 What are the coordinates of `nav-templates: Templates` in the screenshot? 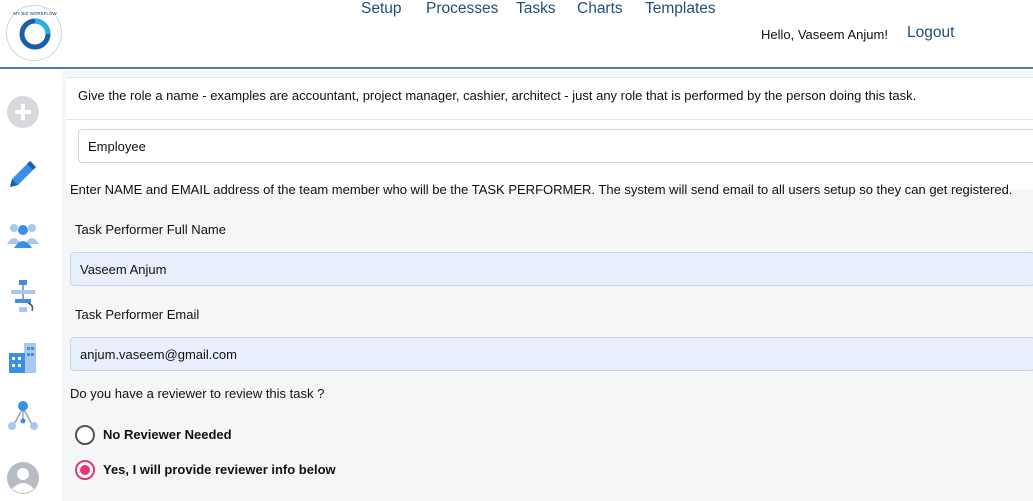 It's located at (680, 9).